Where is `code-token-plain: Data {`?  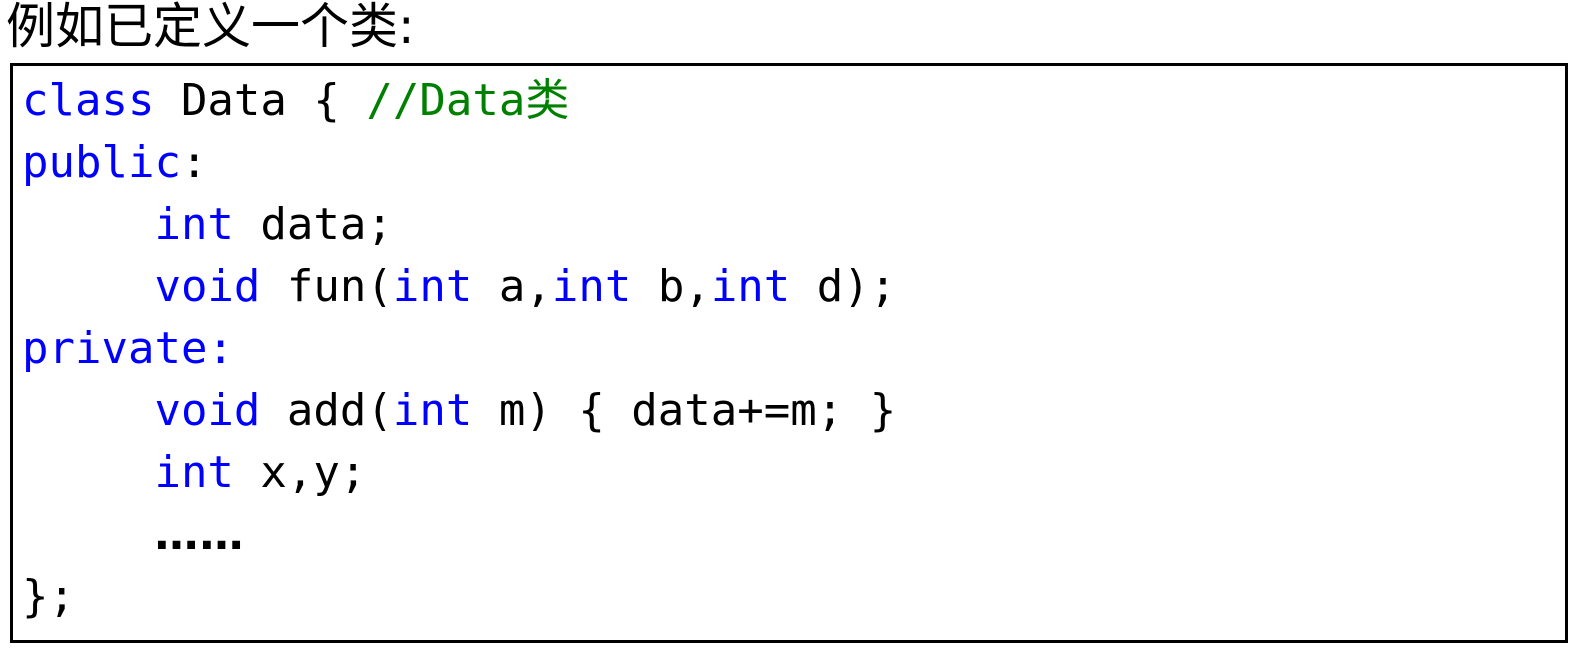 code-token-plain: Data { is located at coordinates (260, 100).